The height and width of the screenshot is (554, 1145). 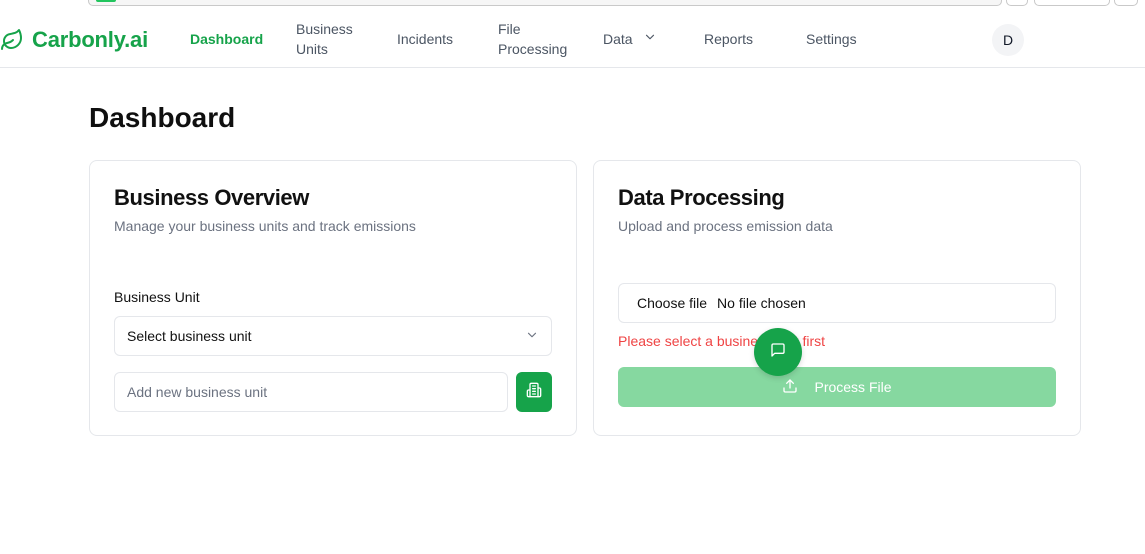 I want to click on process-button-label: Process File, so click(x=853, y=387).